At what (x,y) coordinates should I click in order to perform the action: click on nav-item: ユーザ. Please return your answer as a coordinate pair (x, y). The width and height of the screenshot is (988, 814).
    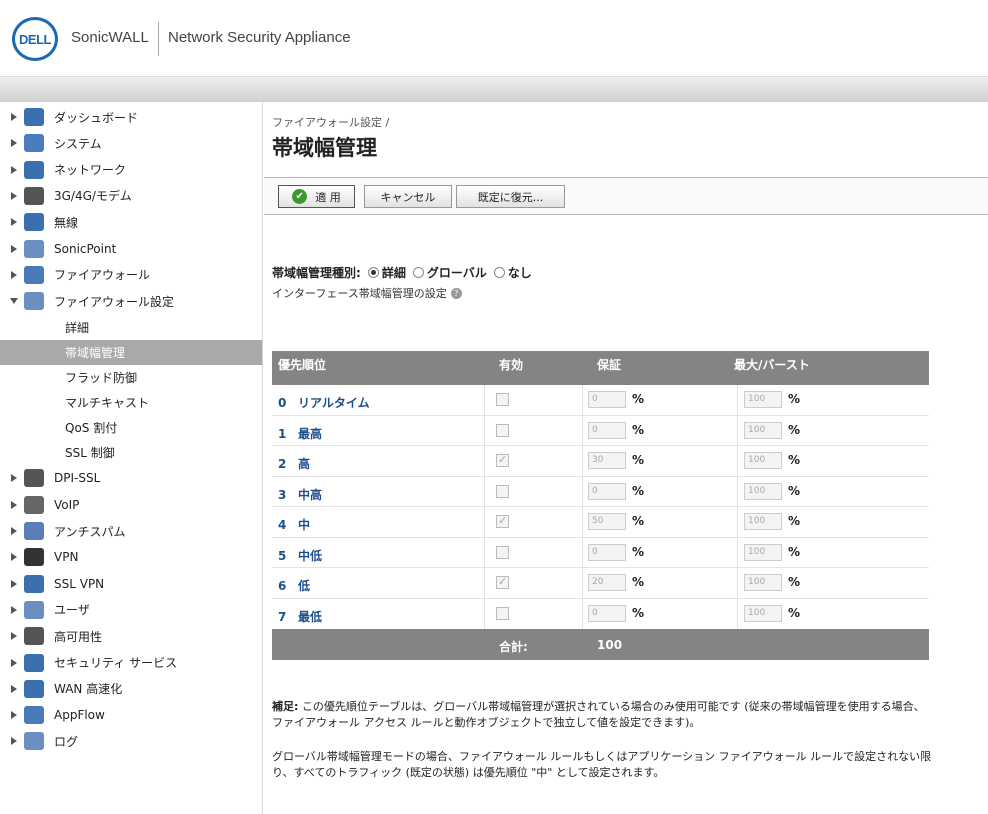
    Looking at the image, I should click on (131, 610).